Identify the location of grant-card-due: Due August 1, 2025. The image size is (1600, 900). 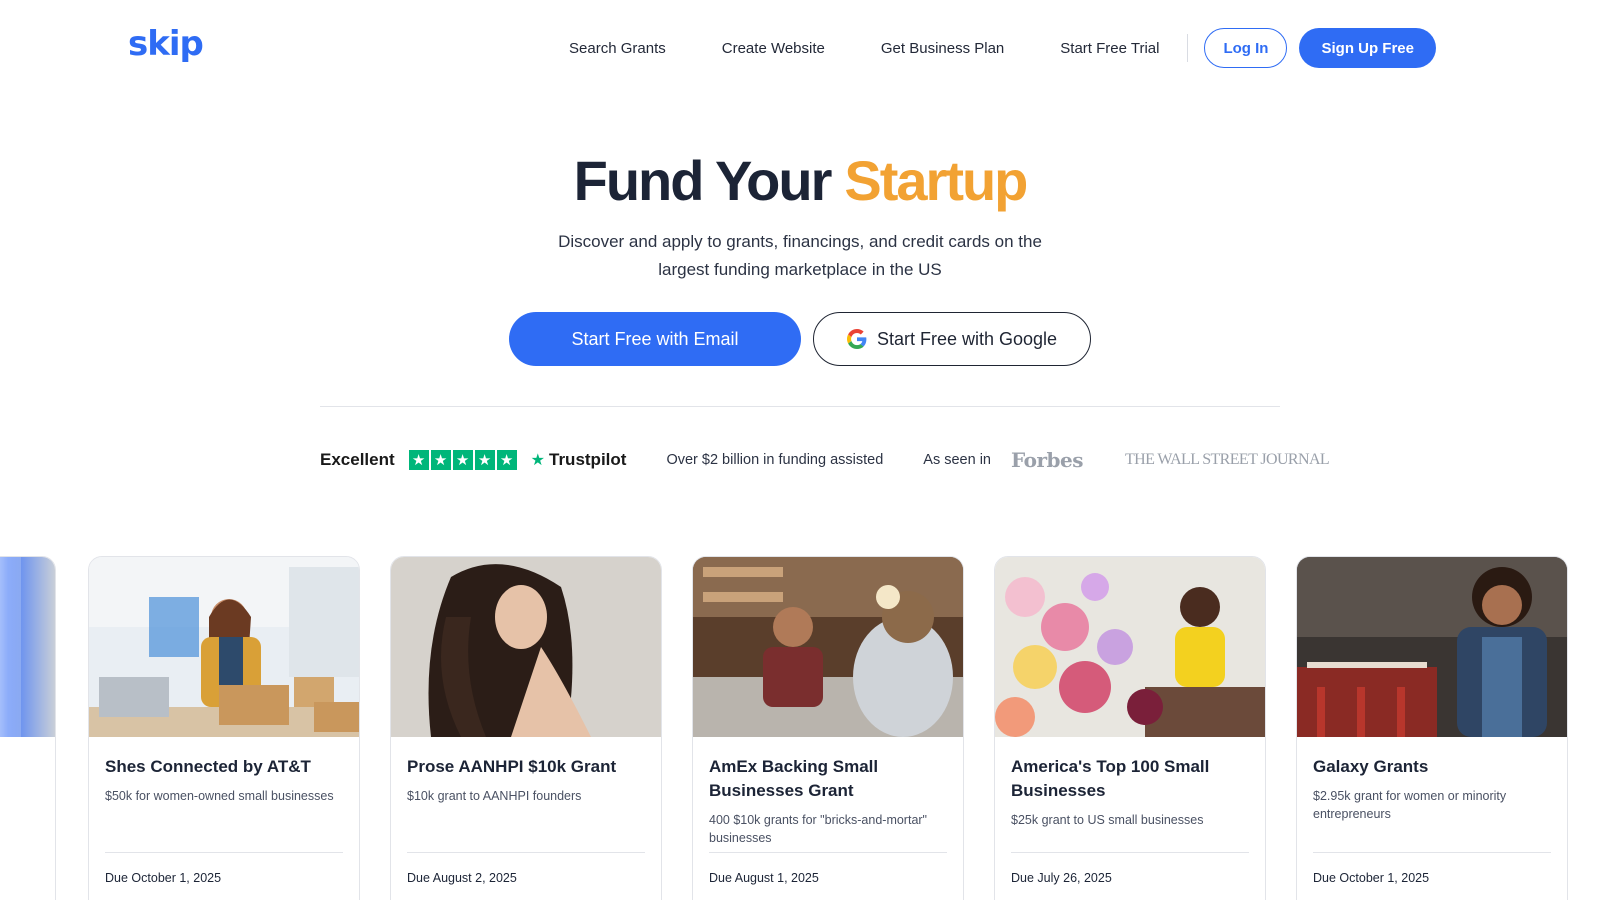
(764, 878).